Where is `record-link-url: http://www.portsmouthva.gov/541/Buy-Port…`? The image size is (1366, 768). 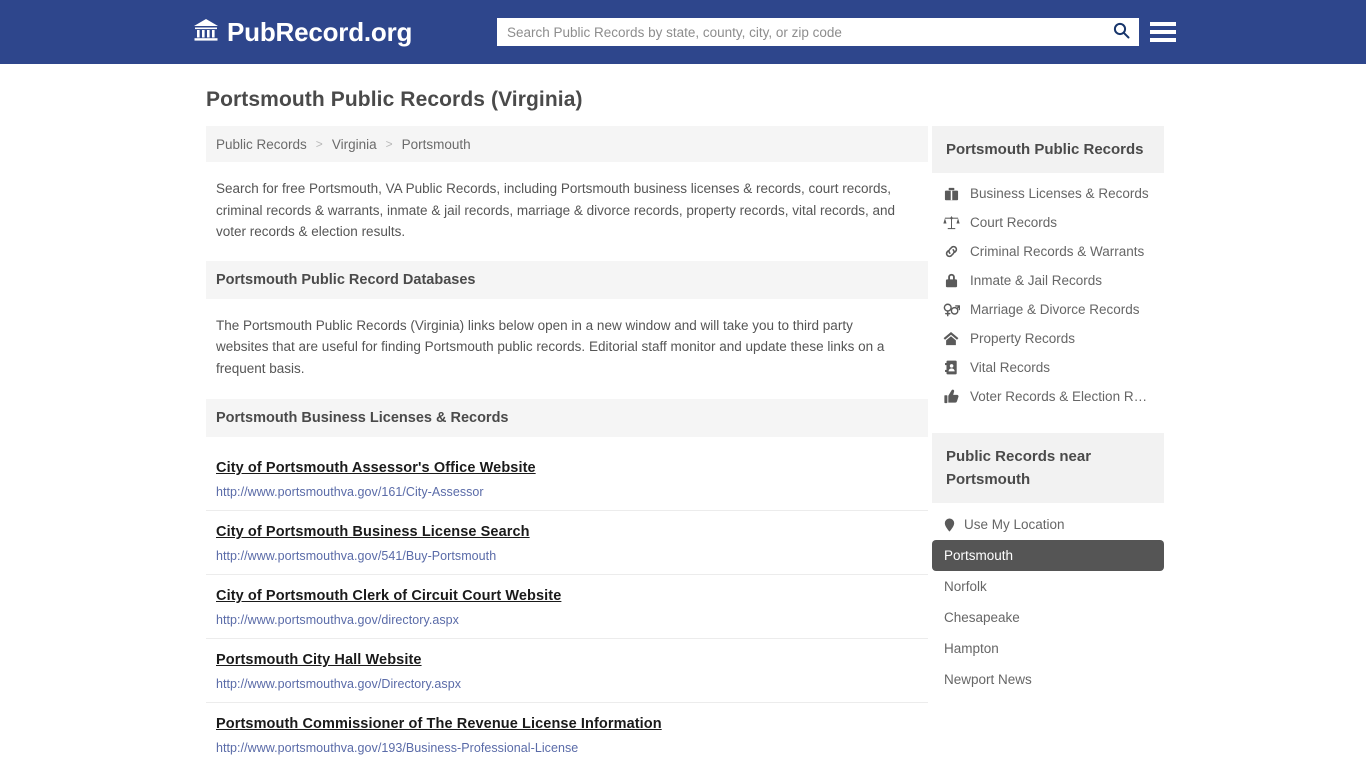 record-link-url: http://www.portsmouthva.gov/541/Buy-Port… is located at coordinates (567, 556).